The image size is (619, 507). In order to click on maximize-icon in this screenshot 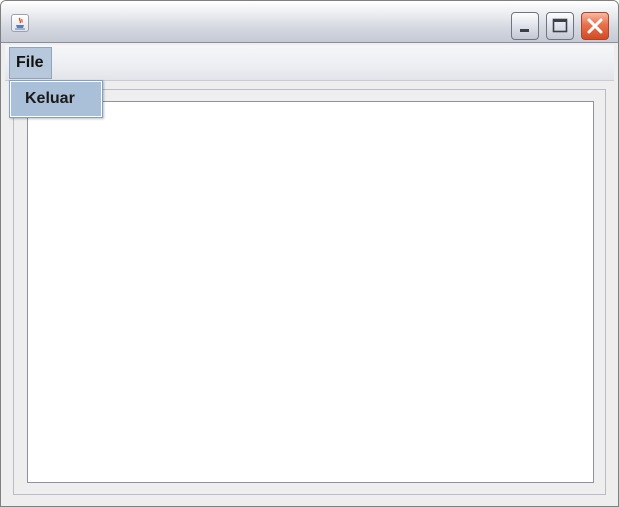, I will do `click(560, 25)`.